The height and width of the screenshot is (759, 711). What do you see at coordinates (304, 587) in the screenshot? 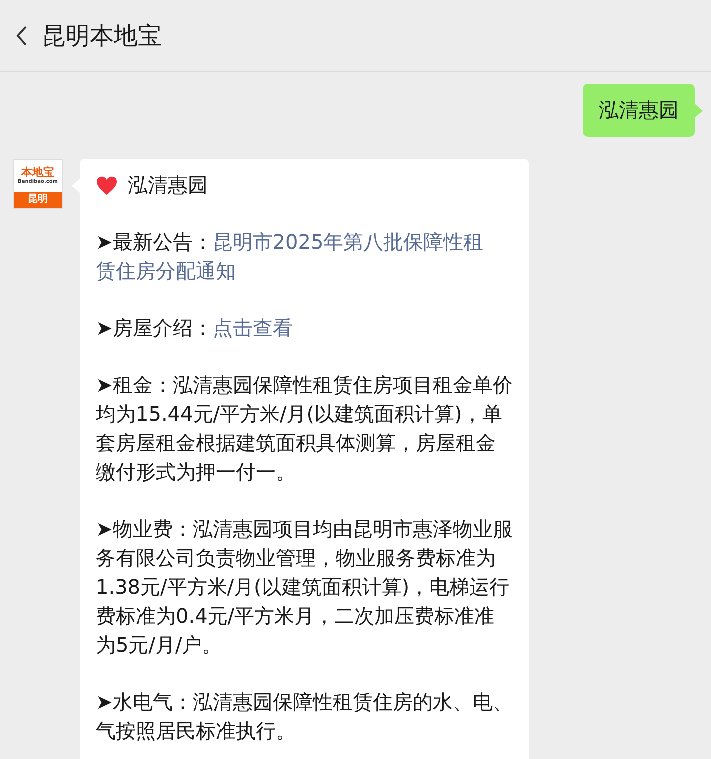
I see `info-paragraph: ➤物业费：泓清惠园项目均由昆明市惠泽物业服务有限公司负责物业管理，物业服务费标准为1.38元/平方米/月(以建筑面积计算)，电梯运行费标准为0.4元/平方米月，二次加压费标准准为5元/月/户。` at bounding box center [304, 587].